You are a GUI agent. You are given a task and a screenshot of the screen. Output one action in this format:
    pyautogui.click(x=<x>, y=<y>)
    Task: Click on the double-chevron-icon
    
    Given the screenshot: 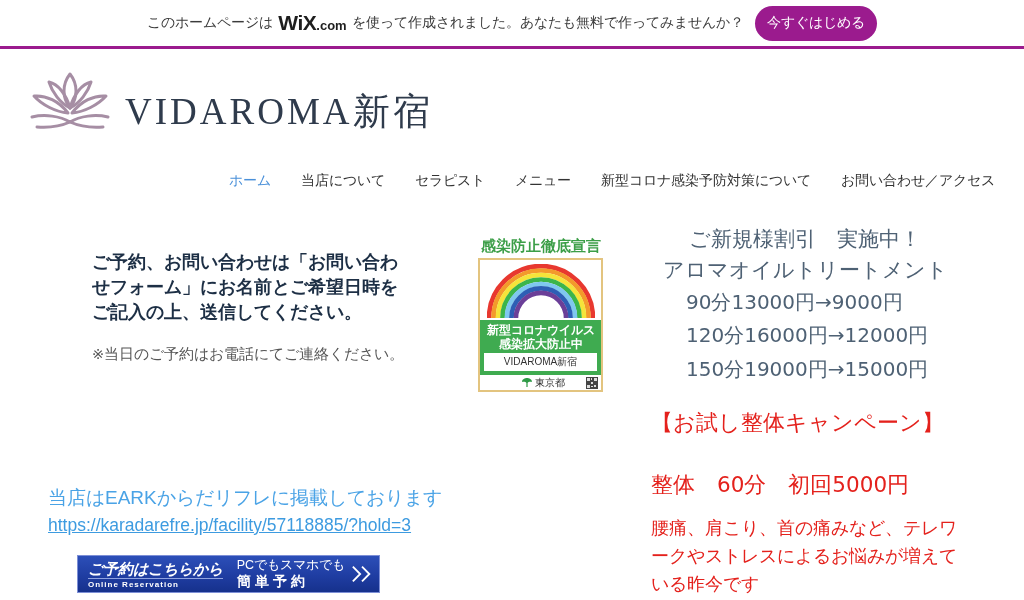 What is the action you would take?
    pyautogui.click(x=362, y=574)
    